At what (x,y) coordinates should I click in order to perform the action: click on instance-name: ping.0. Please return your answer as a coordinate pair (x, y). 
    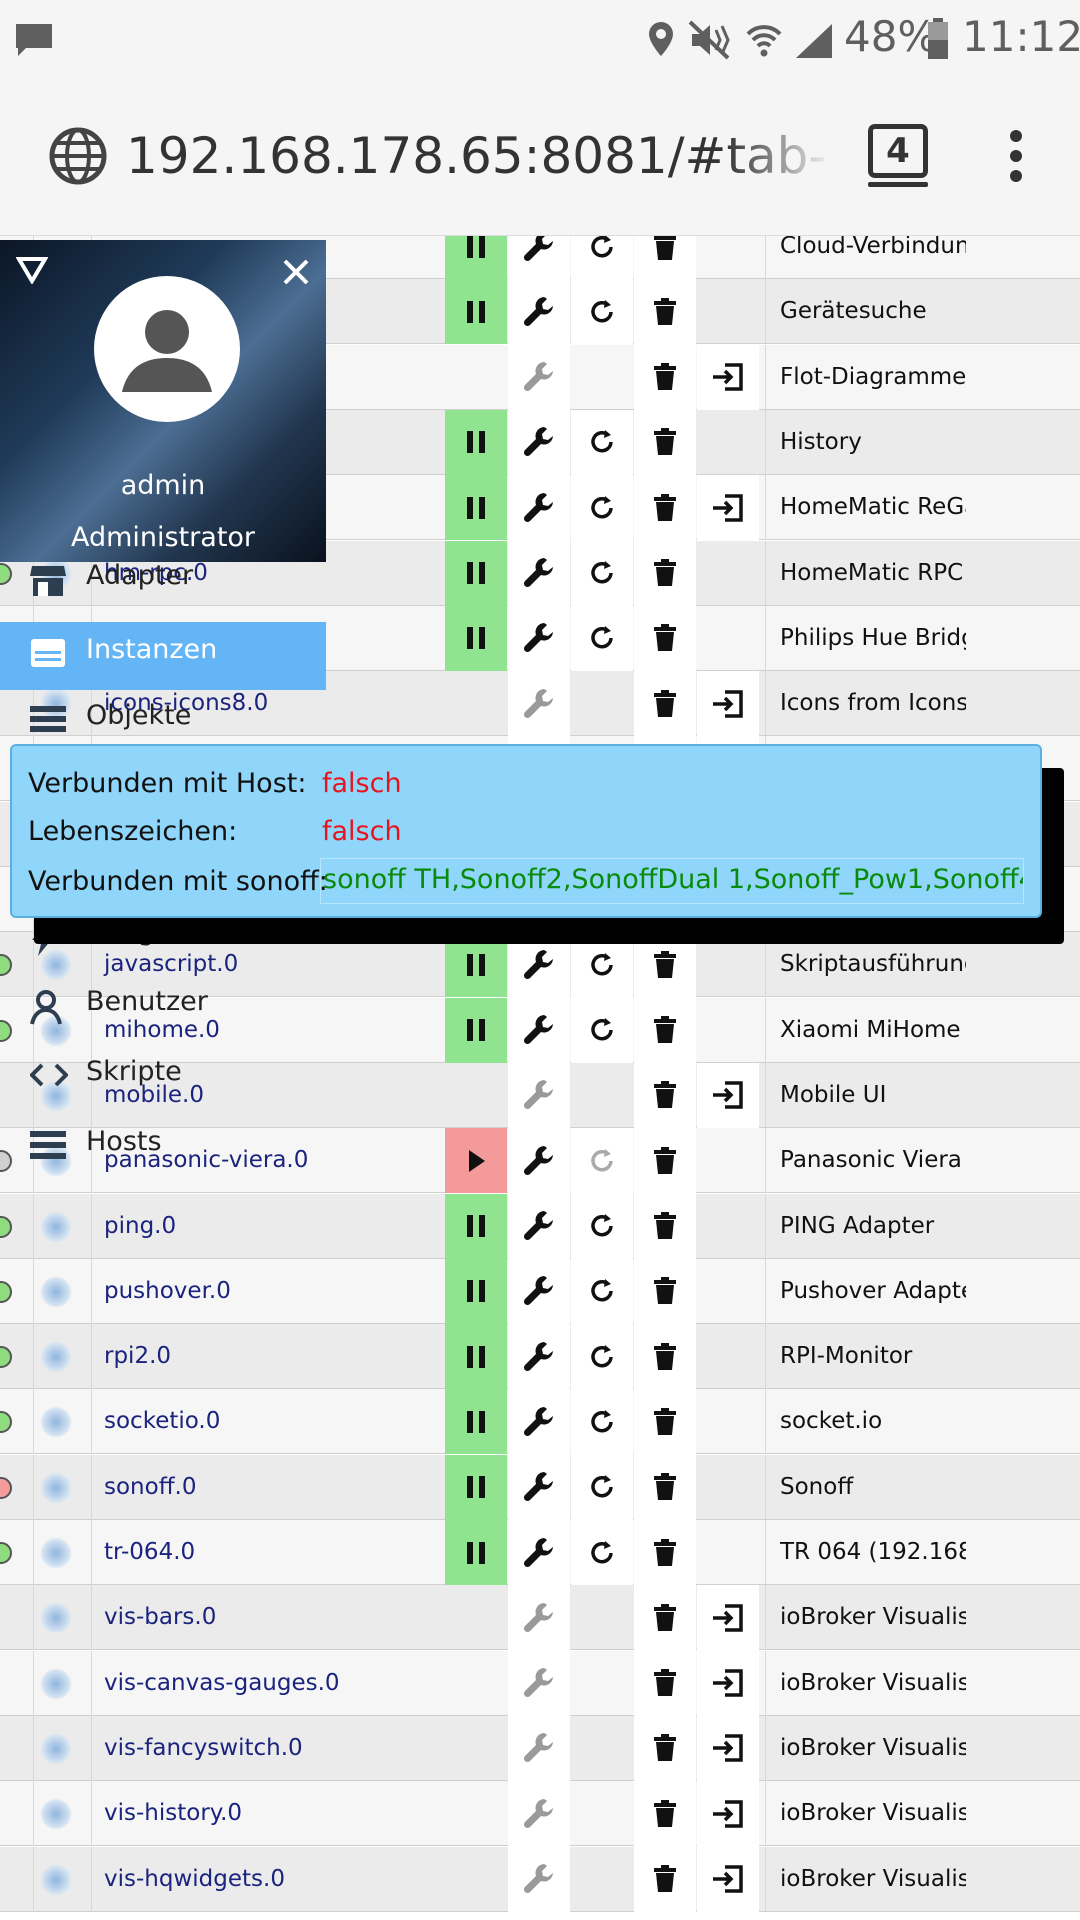
    Looking at the image, I should click on (140, 1226).